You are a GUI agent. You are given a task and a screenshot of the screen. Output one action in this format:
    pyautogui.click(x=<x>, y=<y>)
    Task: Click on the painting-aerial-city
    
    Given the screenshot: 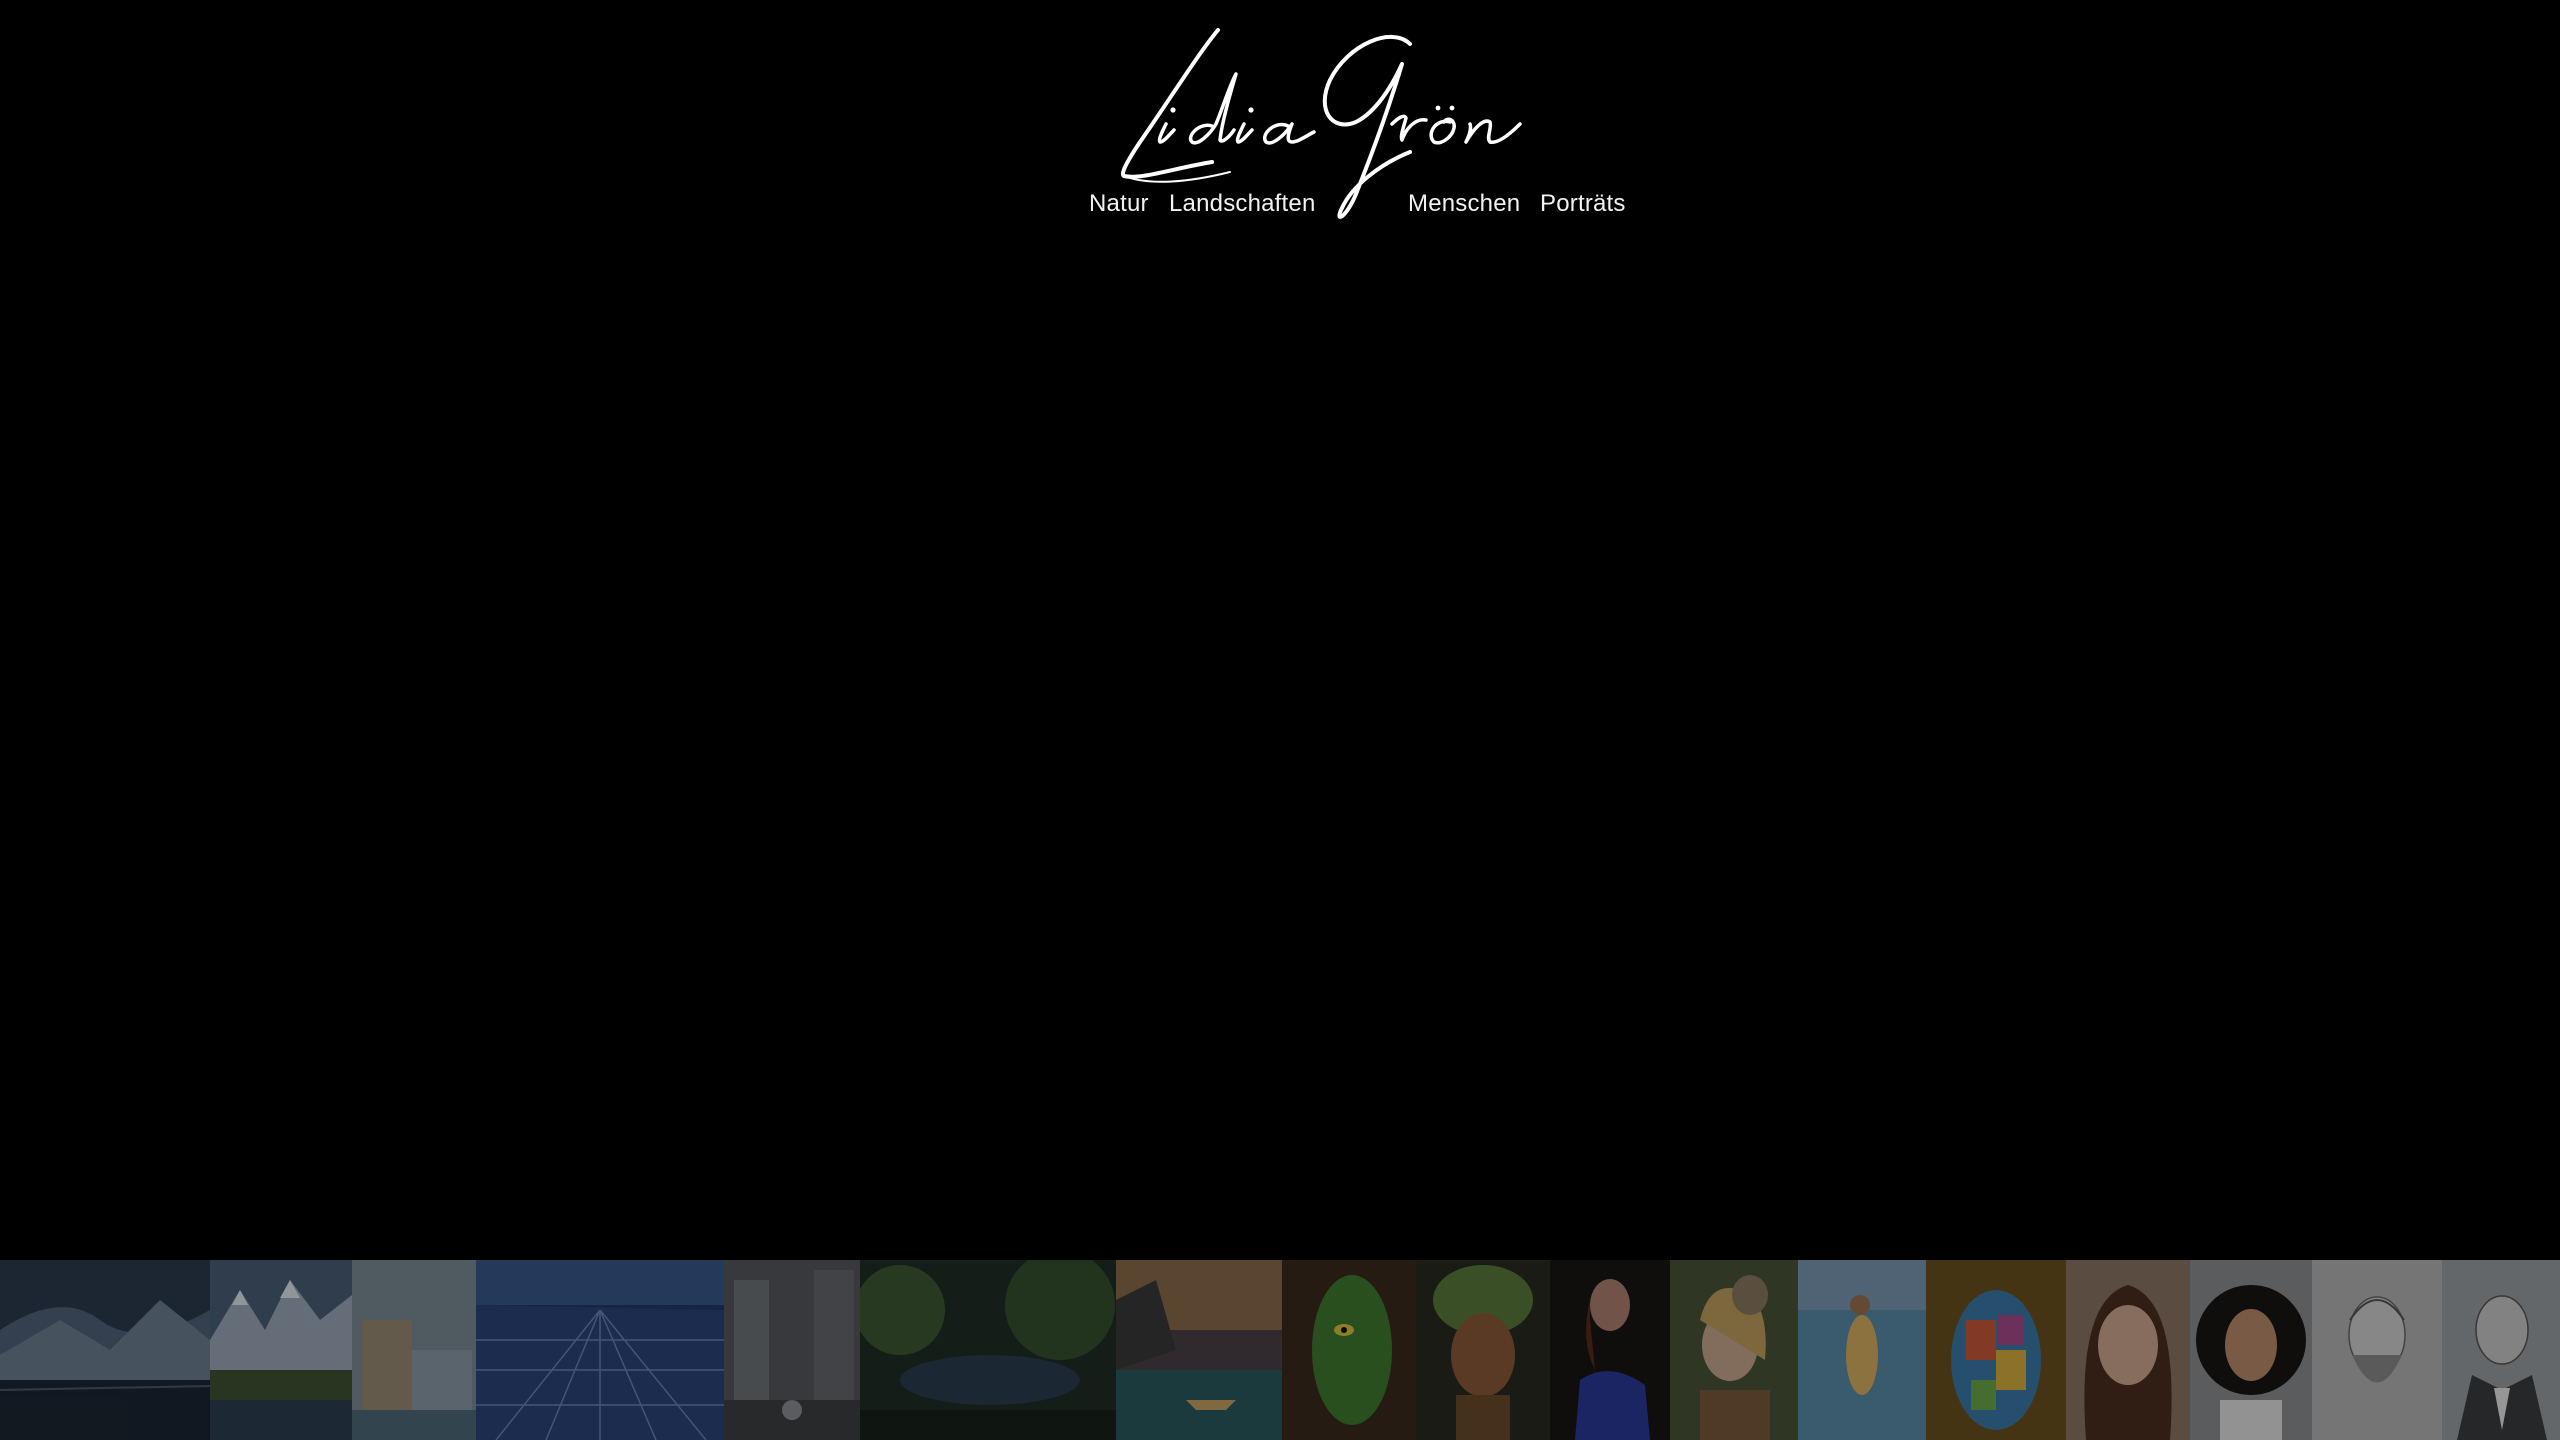 What is the action you would take?
    pyautogui.click(x=600, y=1350)
    